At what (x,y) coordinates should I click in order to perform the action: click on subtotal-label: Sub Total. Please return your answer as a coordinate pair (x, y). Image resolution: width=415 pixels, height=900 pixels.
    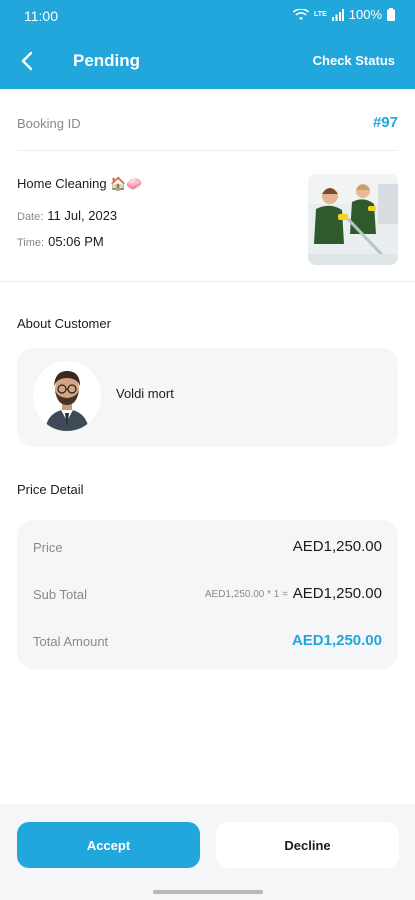
    Looking at the image, I should click on (60, 594).